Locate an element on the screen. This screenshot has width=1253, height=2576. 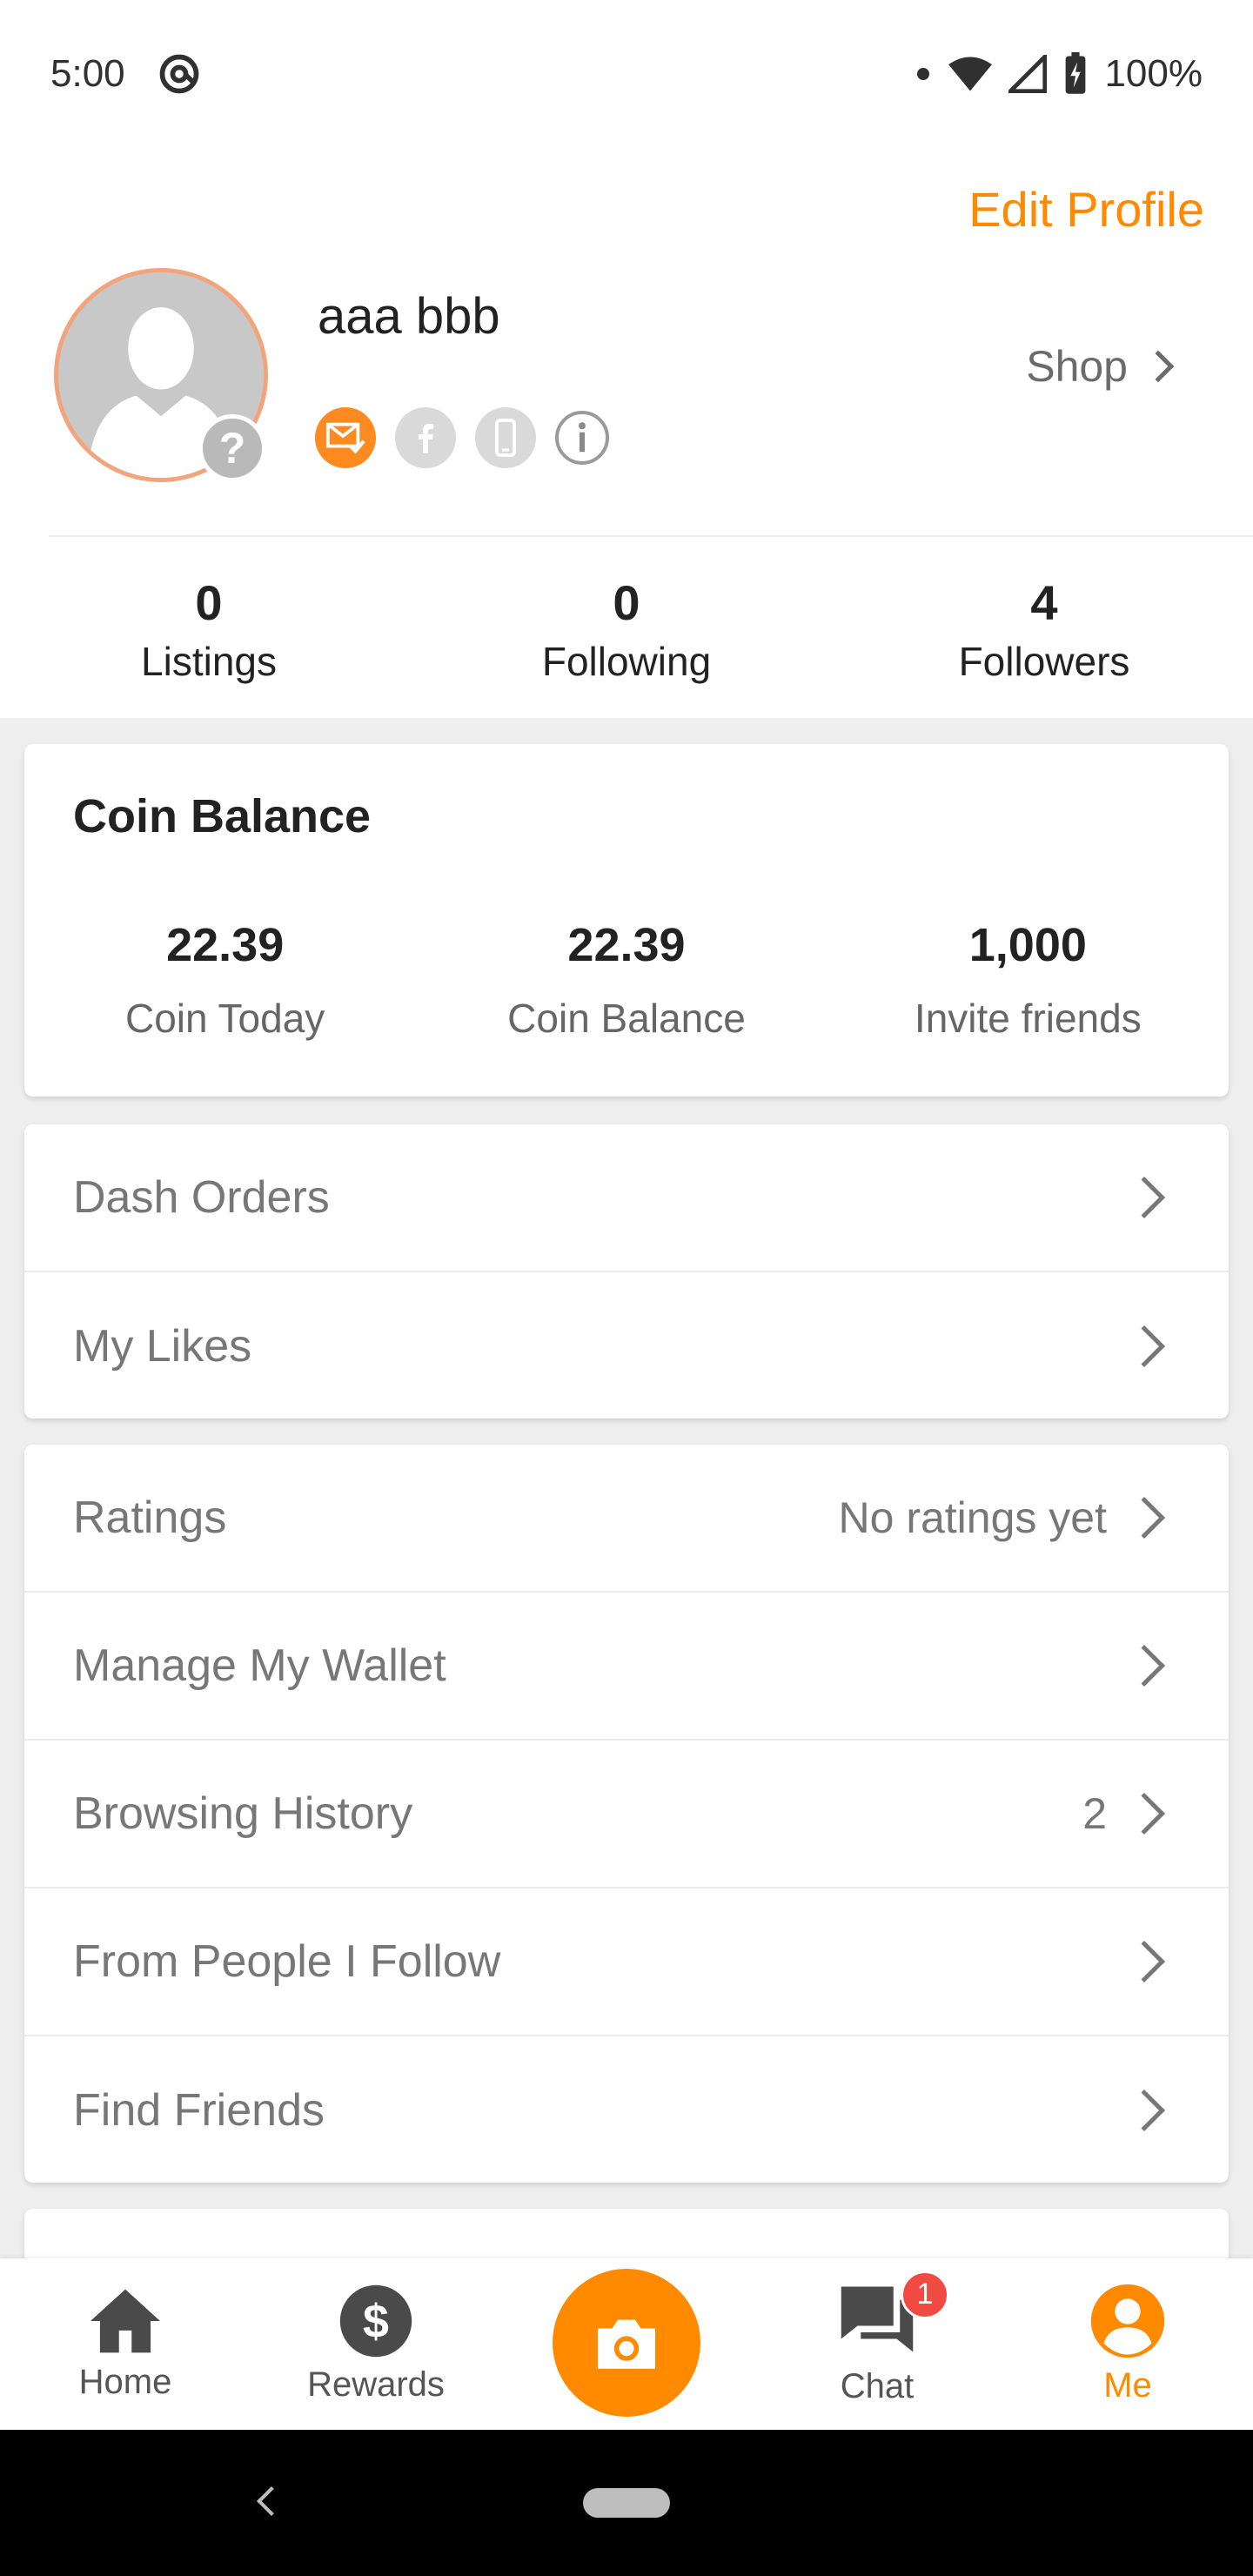
battery-charging-icon is located at coordinates (1075, 74).